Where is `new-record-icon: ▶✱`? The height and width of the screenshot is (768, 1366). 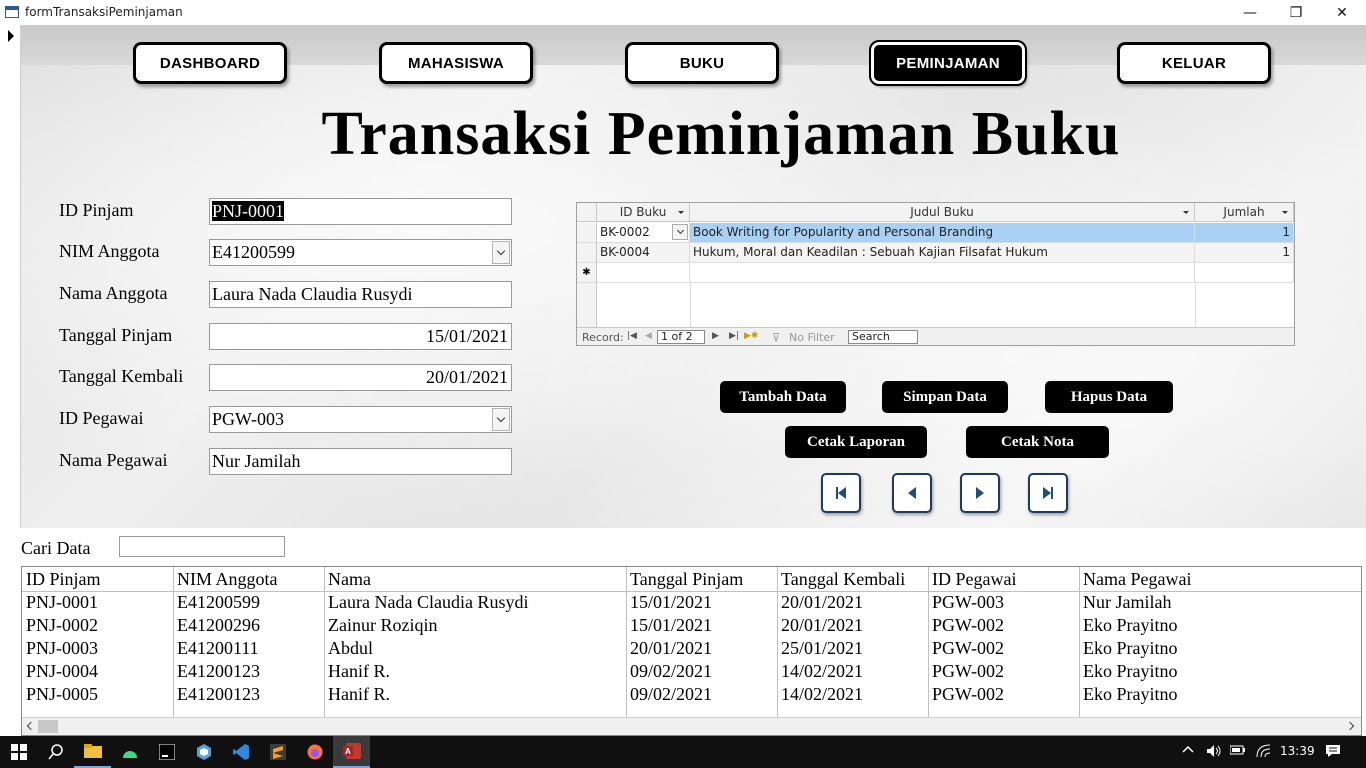
new-record-icon: ▶✱ is located at coordinates (751, 336).